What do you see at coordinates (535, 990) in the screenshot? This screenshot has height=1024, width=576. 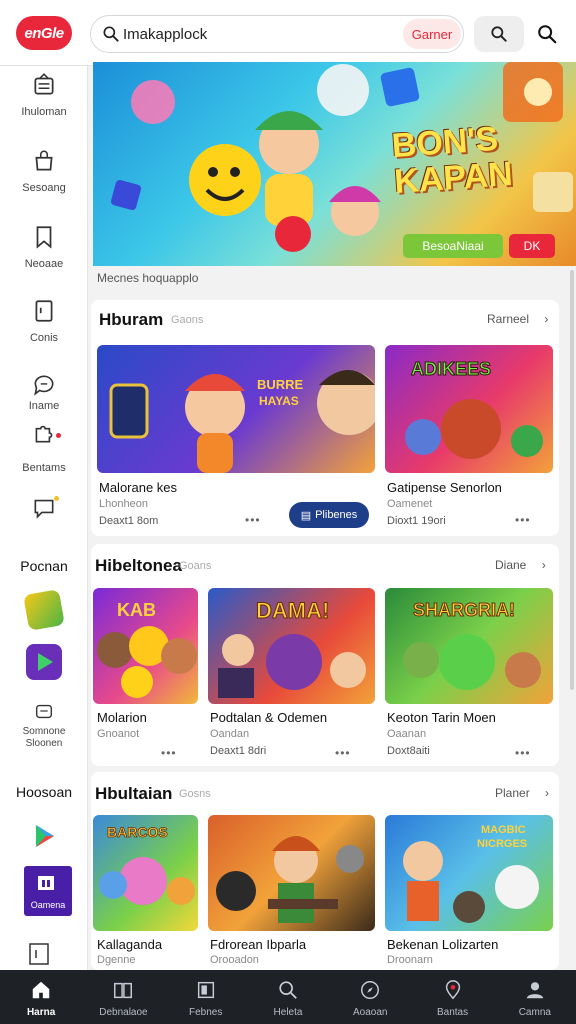 I see `profile-icon` at bounding box center [535, 990].